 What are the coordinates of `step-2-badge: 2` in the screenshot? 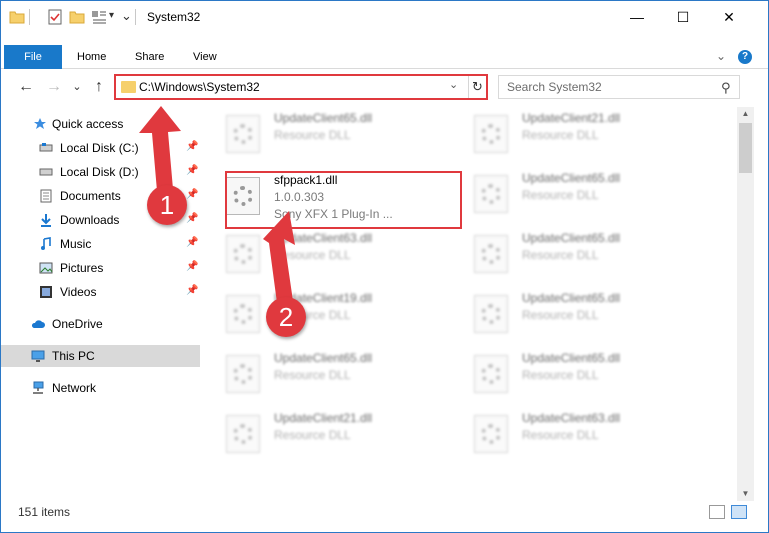 It's located at (286, 317).